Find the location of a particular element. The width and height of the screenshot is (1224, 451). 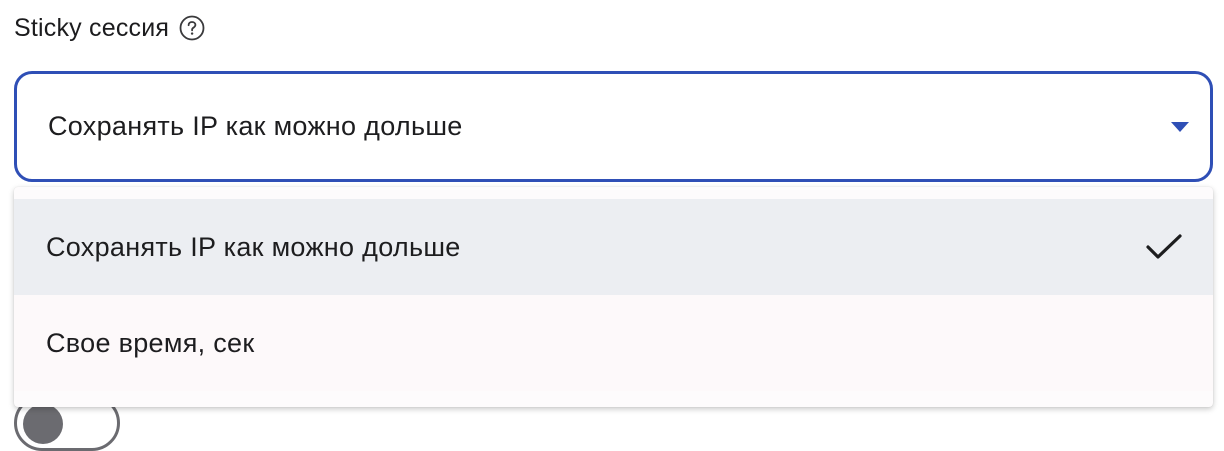

caret-down-icon is located at coordinates (1180, 127).